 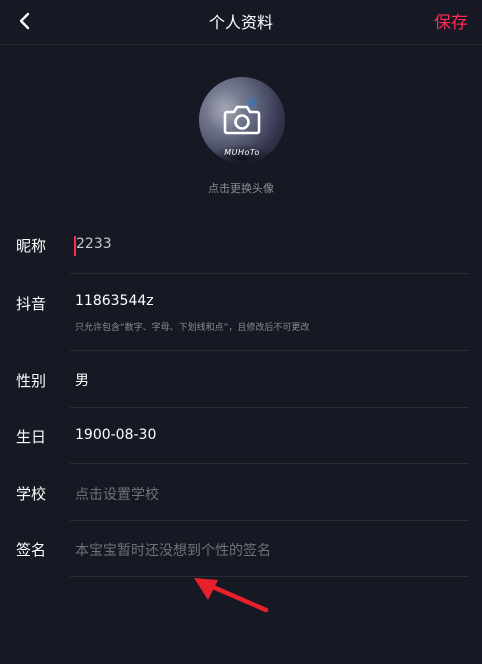 What do you see at coordinates (173, 550) in the screenshot?
I see `signature-input: 本宝宝暂时还没想到个性的签名` at bounding box center [173, 550].